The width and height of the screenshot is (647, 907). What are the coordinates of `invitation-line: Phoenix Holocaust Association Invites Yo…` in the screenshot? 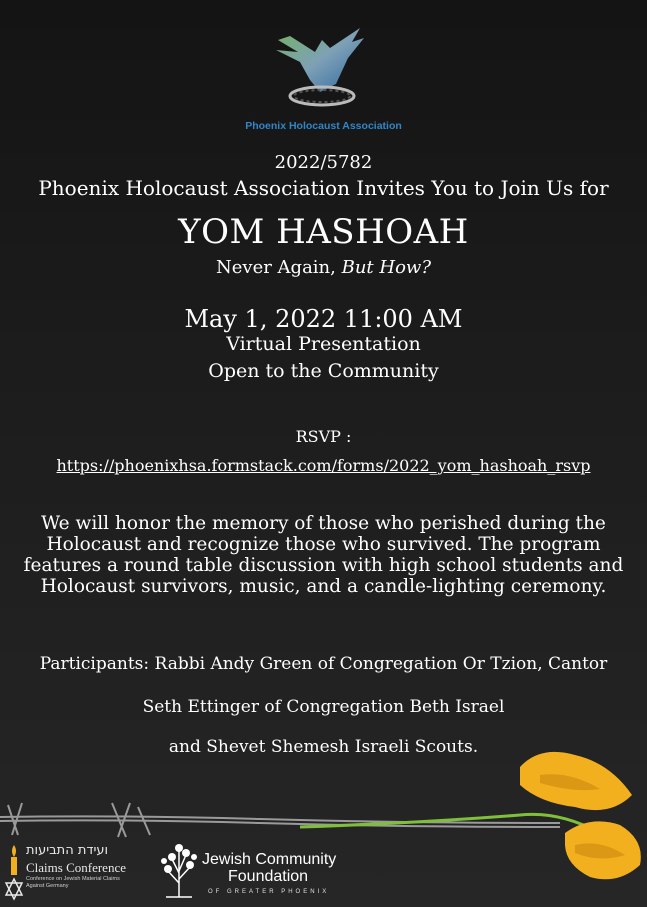 It's located at (323, 188).